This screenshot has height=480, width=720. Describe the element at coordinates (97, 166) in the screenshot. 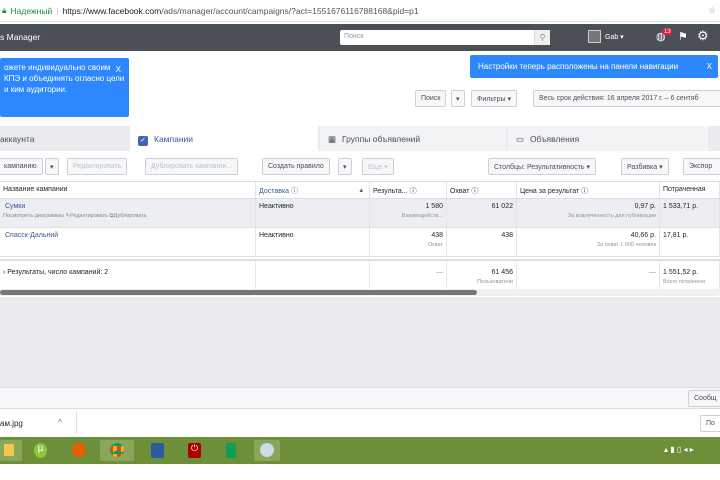

I see `edit-button: Редактировать` at that location.